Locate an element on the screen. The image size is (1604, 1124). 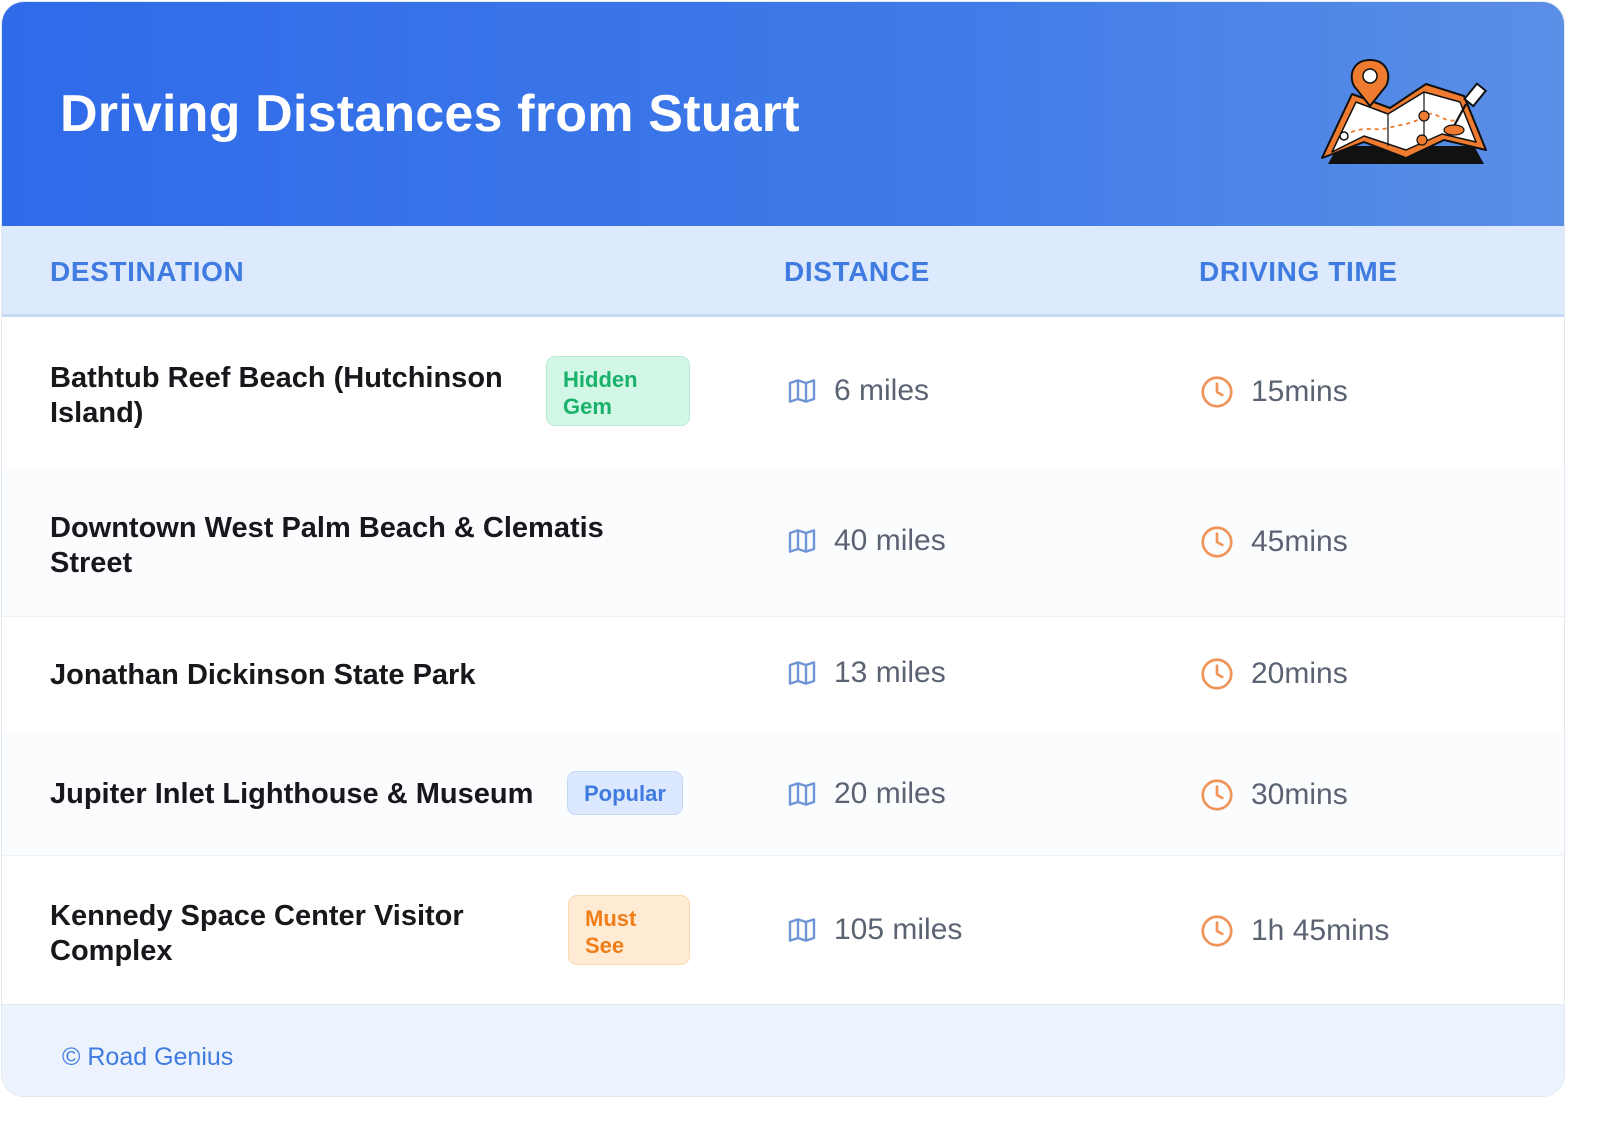
distance-value: 13 miles is located at coordinates (890, 672).